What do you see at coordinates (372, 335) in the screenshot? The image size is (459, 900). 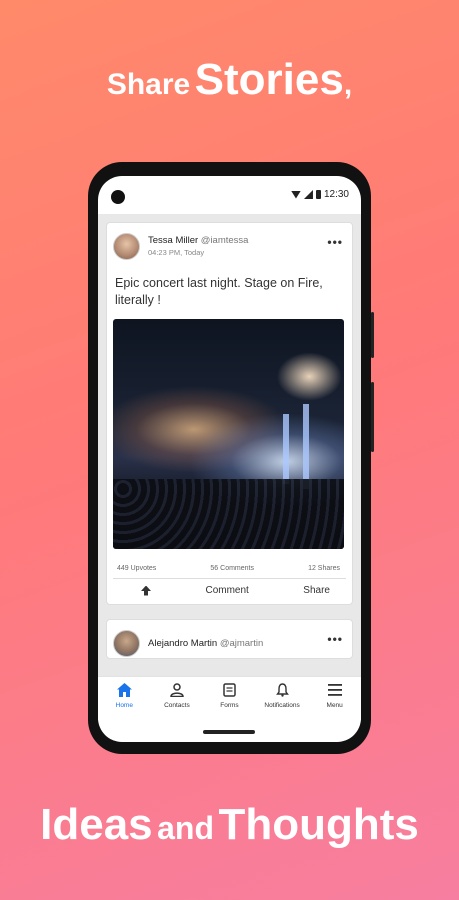 I see `volume-button` at bounding box center [372, 335].